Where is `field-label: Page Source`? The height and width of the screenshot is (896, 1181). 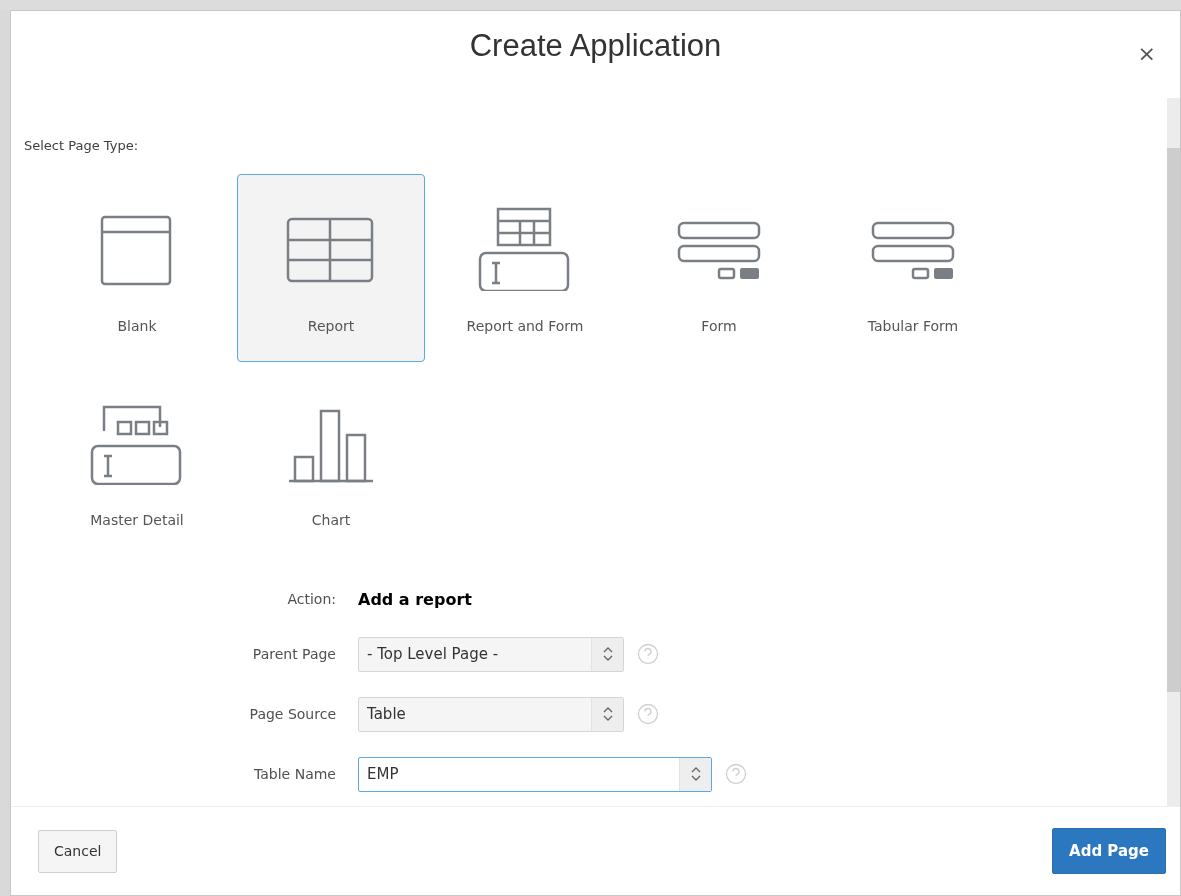
field-label: Page Source is located at coordinates (292, 714).